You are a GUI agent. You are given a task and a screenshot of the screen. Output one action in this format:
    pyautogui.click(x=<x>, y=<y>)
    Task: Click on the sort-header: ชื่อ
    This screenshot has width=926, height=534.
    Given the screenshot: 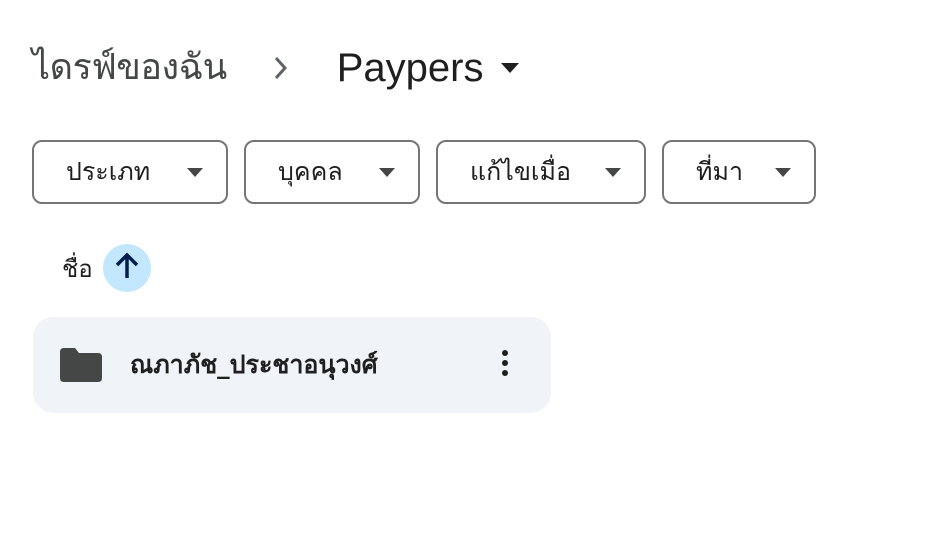 What is the action you would take?
    pyautogui.click(x=106, y=268)
    